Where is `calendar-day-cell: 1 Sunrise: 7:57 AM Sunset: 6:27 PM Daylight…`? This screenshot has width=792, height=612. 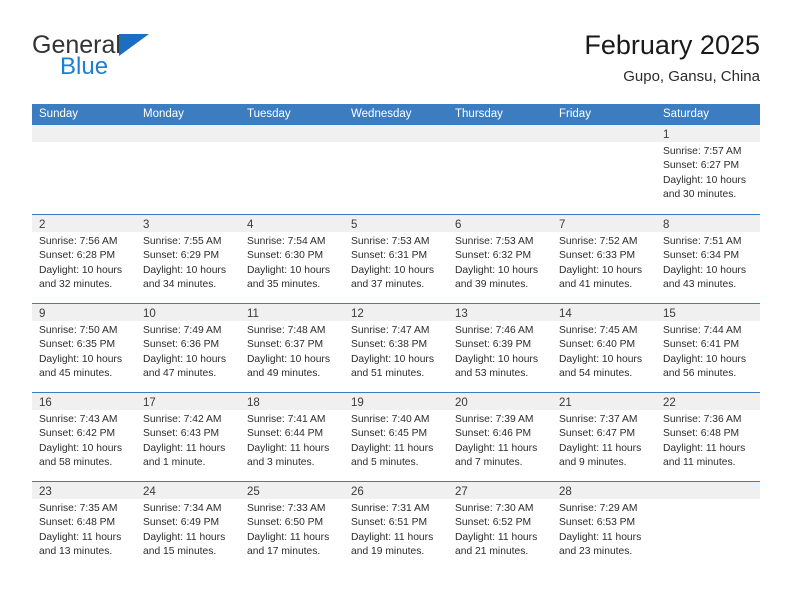
calendar-day-cell: 1 Sunrise: 7:57 AM Sunset: 6:27 PM Daylight… is located at coordinates (708, 169).